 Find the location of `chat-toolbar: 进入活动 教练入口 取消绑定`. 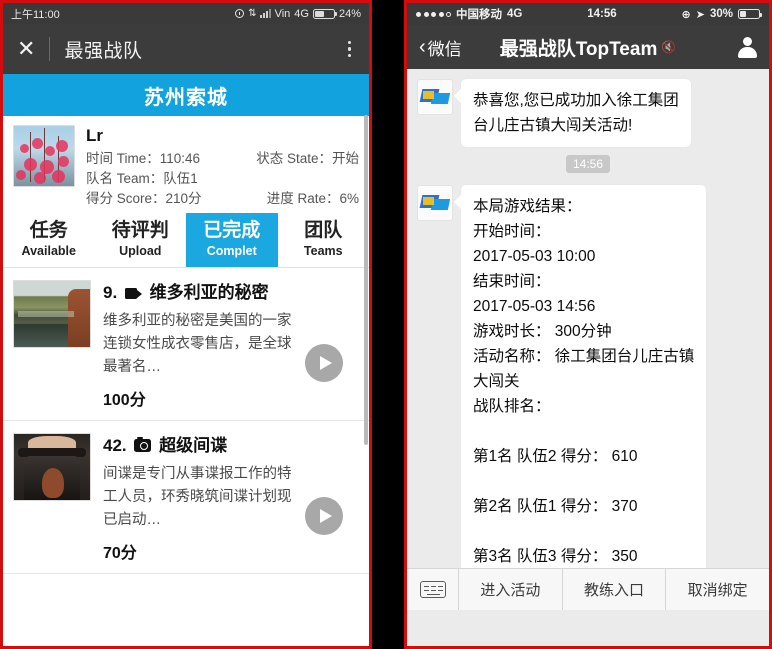

chat-toolbar: 进入活动 教练入口 取消绑定 is located at coordinates (588, 589).